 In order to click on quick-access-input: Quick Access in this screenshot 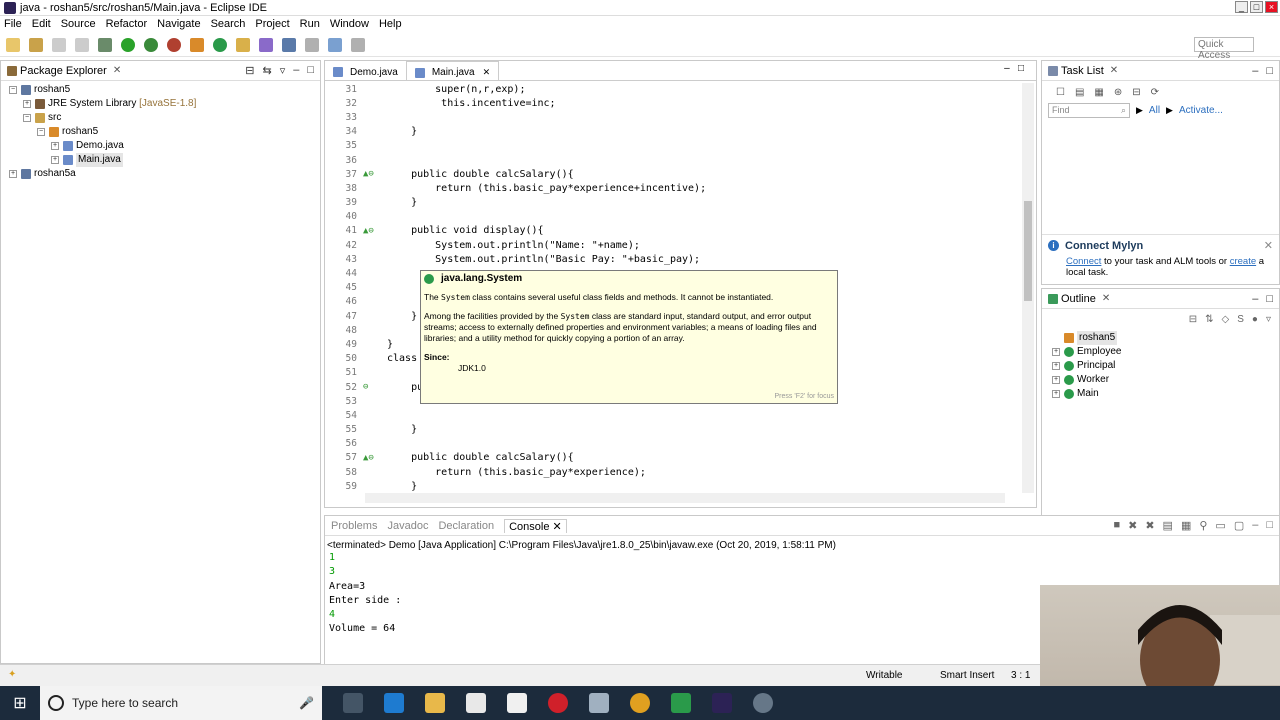, I will do `click(1224, 49)`.